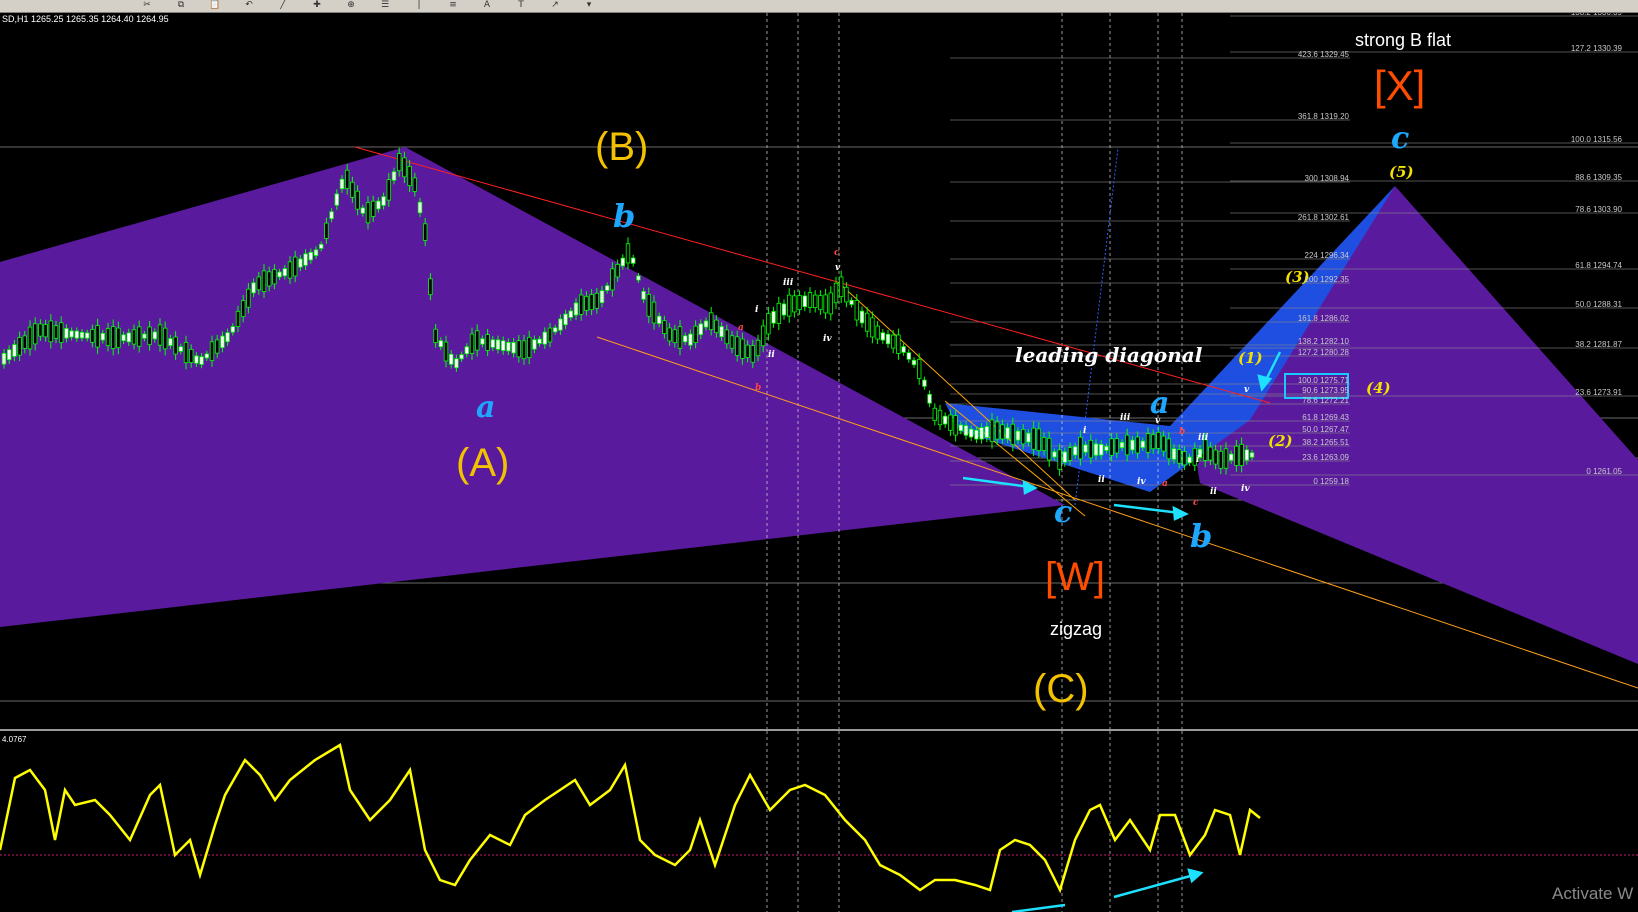  I want to click on fib-icon: ≡, so click(453, 5).